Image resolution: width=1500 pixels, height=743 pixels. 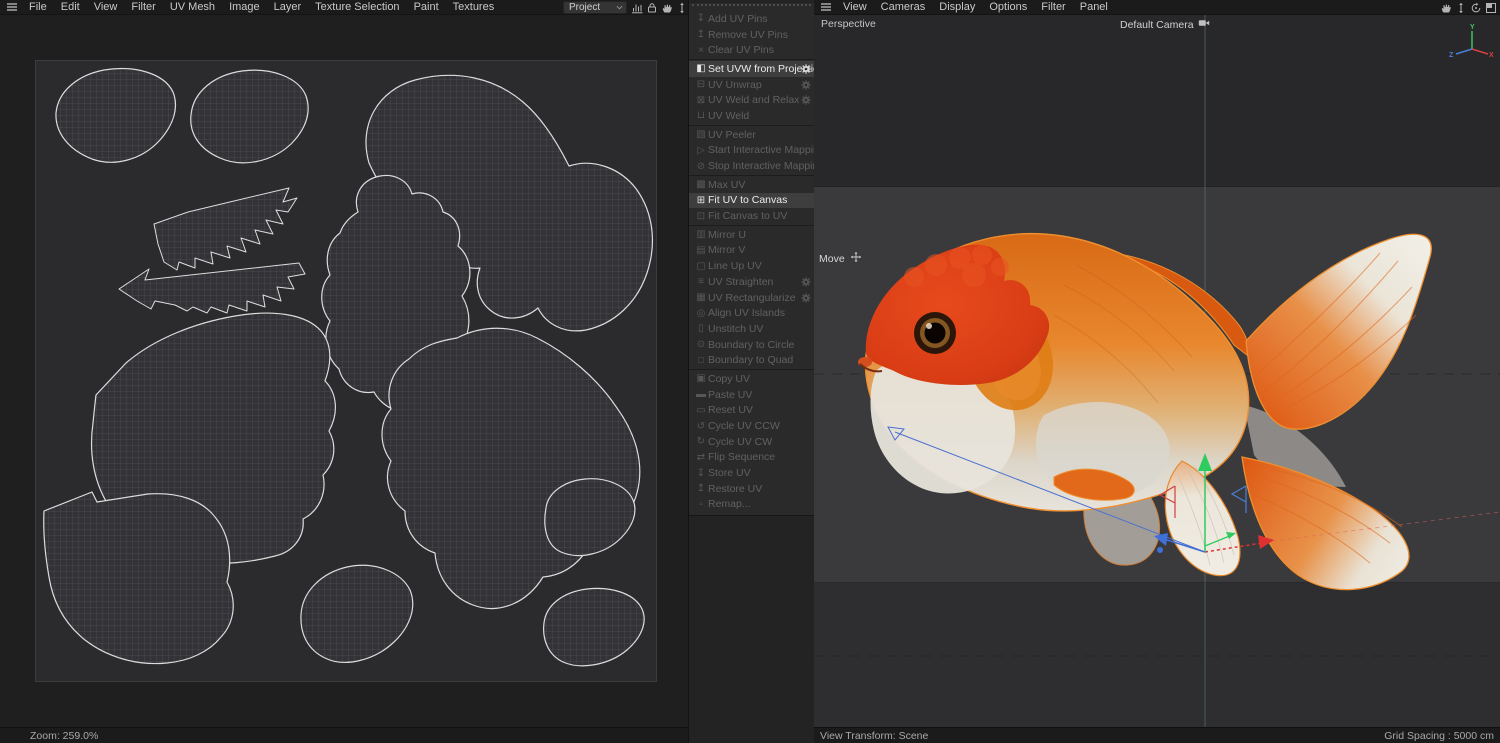 I want to click on uv-panel-item-uv-peeler: ▧ UV Peeler, so click(x=751, y=135).